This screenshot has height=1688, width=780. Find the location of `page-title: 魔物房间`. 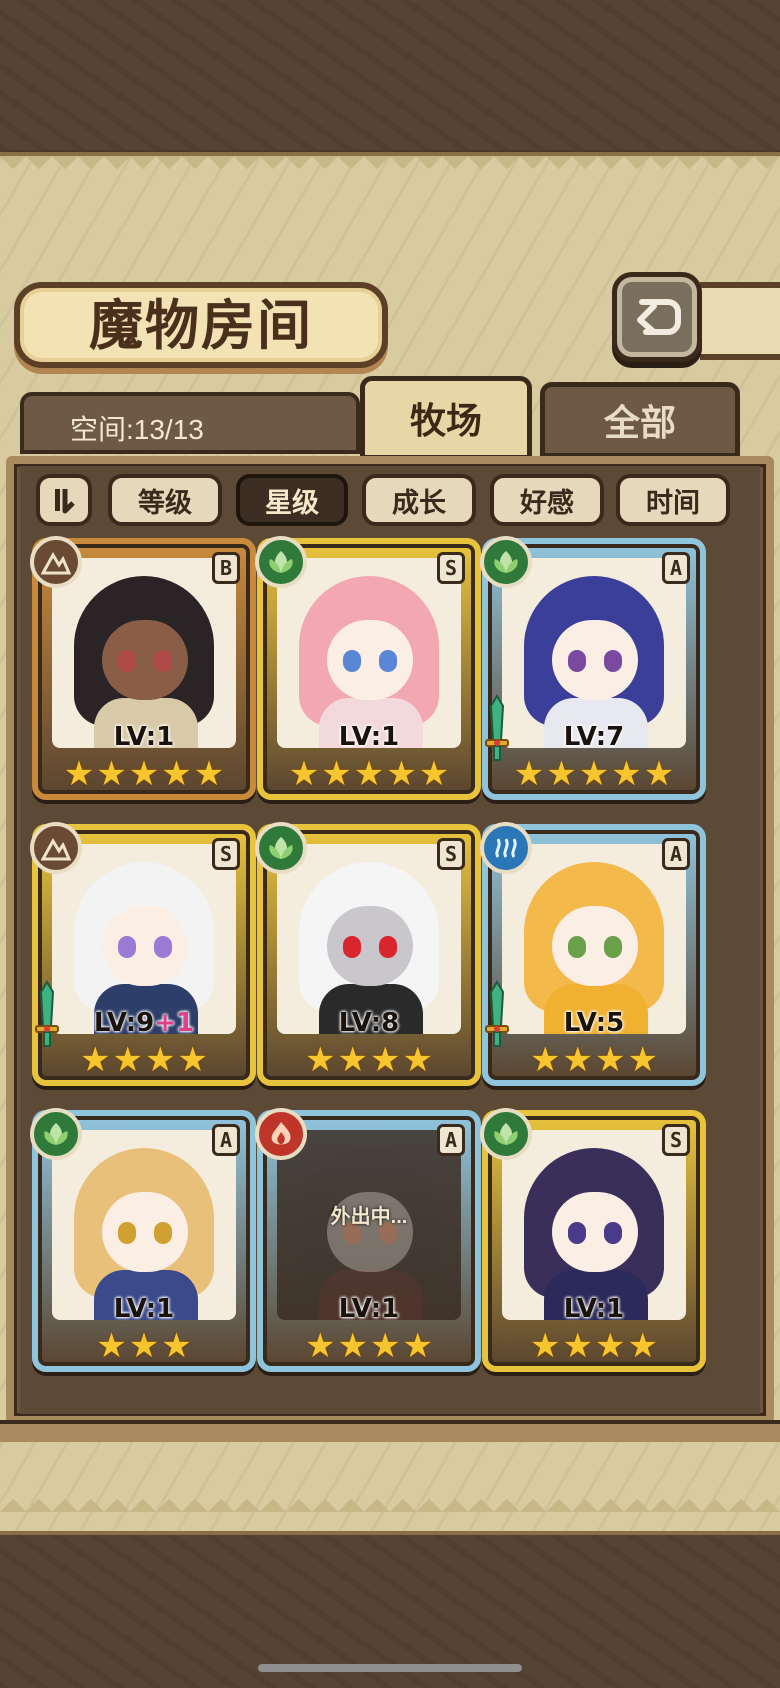

page-title: 魔物房间 is located at coordinates (201, 325).